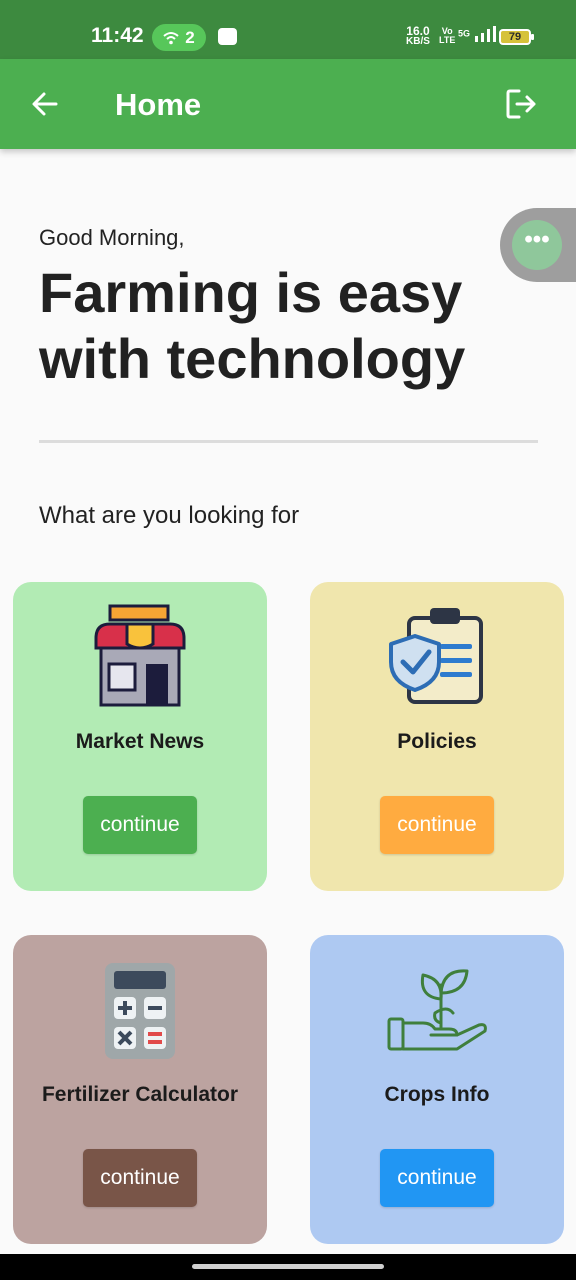 The height and width of the screenshot is (1280, 576). What do you see at coordinates (464, 33) in the screenshot?
I see `signal-label: 5G` at bounding box center [464, 33].